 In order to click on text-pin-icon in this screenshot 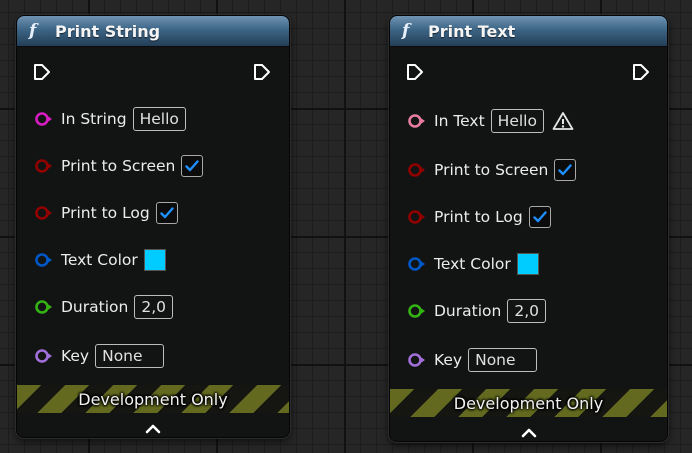, I will do `click(417, 121)`.